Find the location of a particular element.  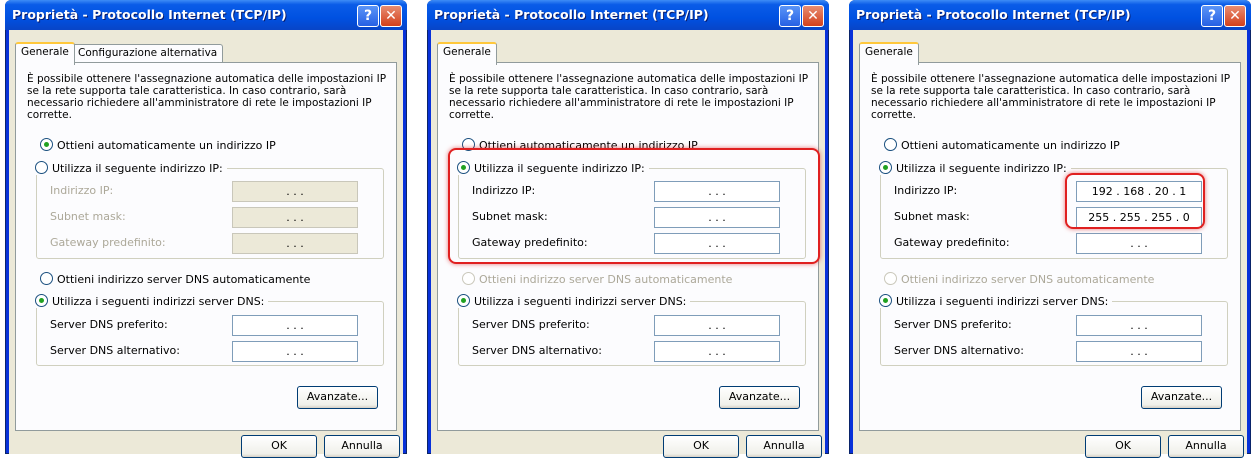

ip-address-field: . . . is located at coordinates (295, 191).